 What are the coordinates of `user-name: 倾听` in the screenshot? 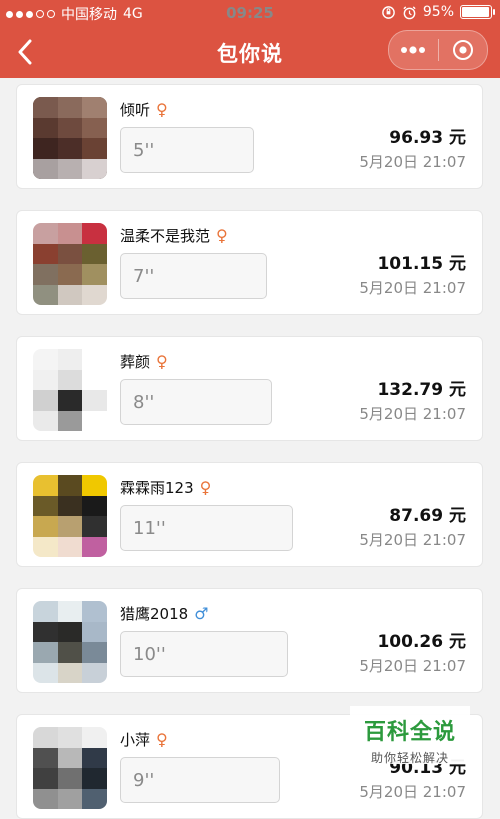 It's located at (135, 110).